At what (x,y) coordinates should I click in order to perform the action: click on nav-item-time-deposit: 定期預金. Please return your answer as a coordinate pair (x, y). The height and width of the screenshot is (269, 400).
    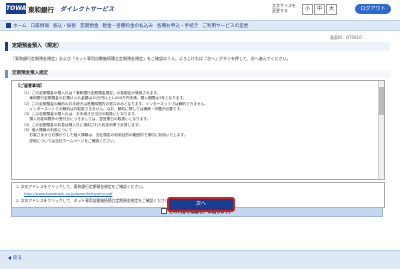
    Looking at the image, I should click on (89, 26).